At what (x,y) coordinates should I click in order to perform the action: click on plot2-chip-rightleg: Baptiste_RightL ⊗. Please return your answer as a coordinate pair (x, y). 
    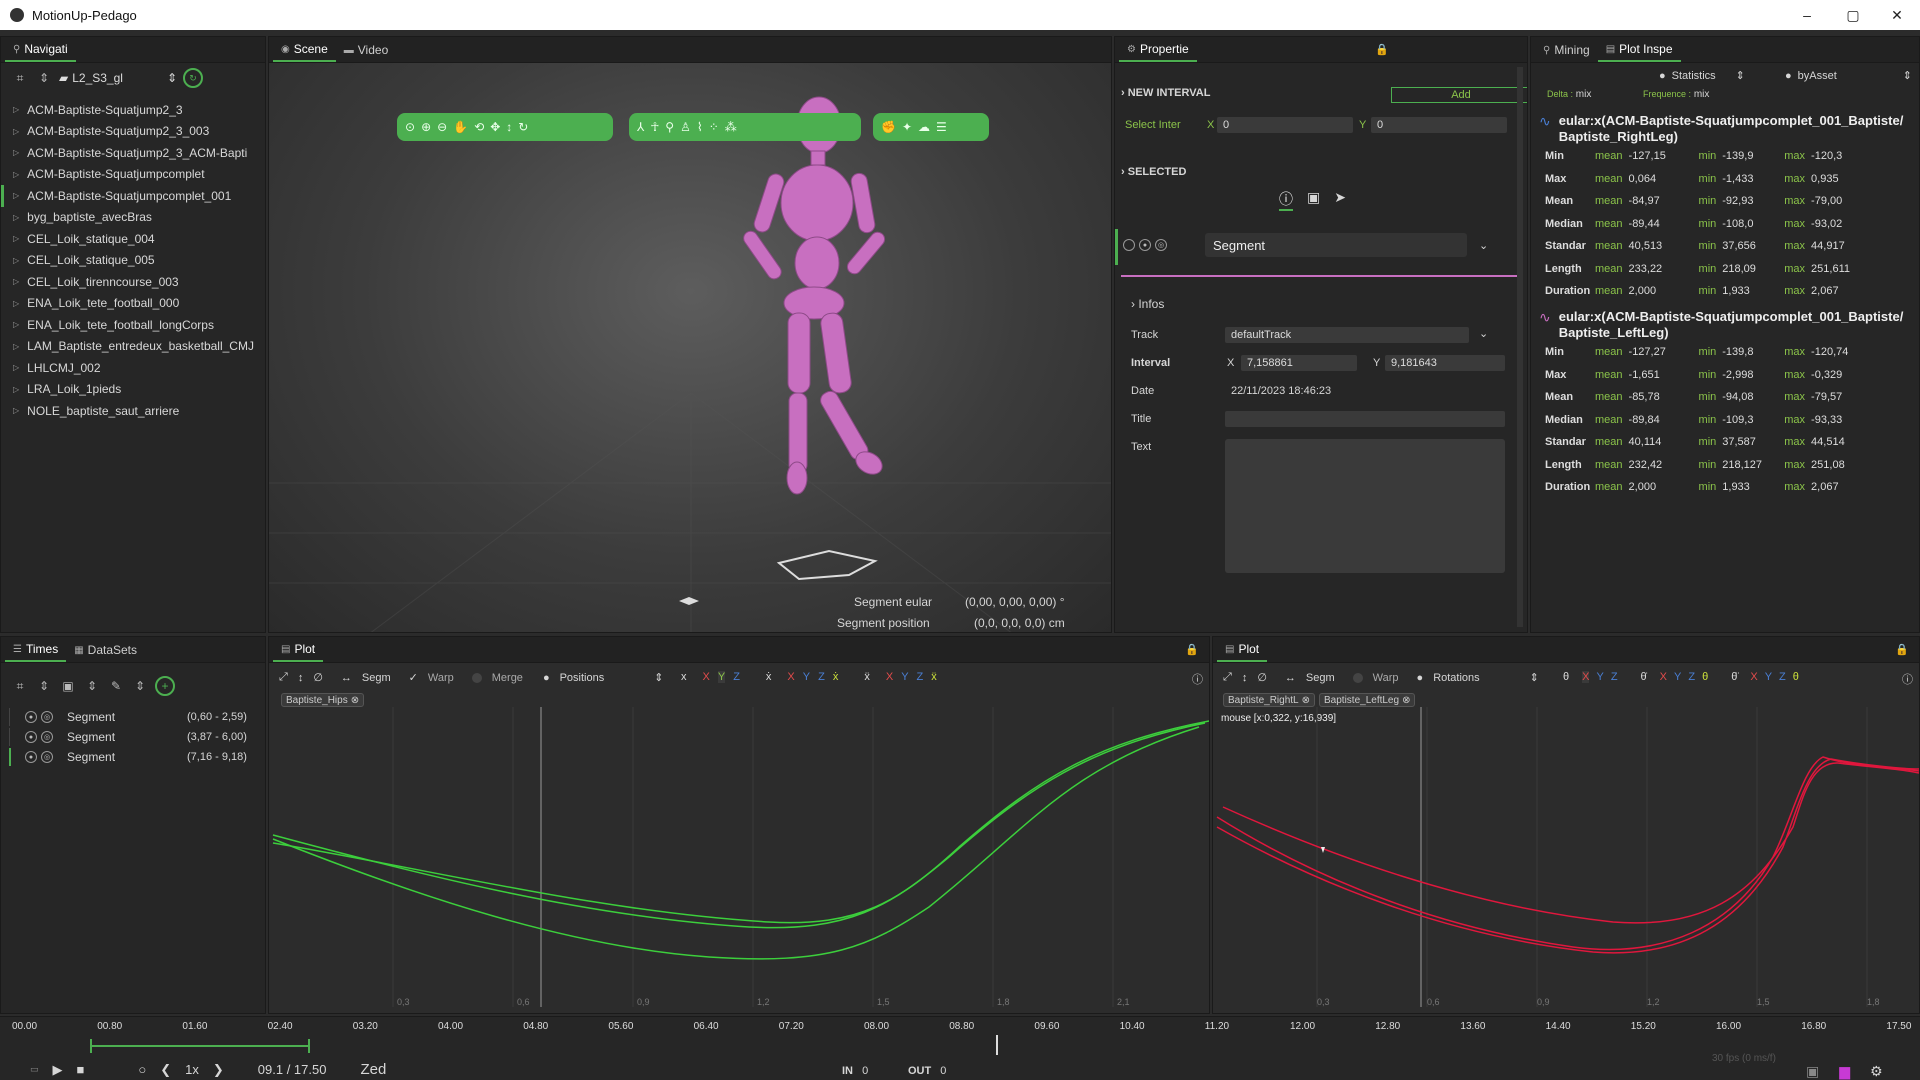
    Looking at the image, I should click on (1269, 700).